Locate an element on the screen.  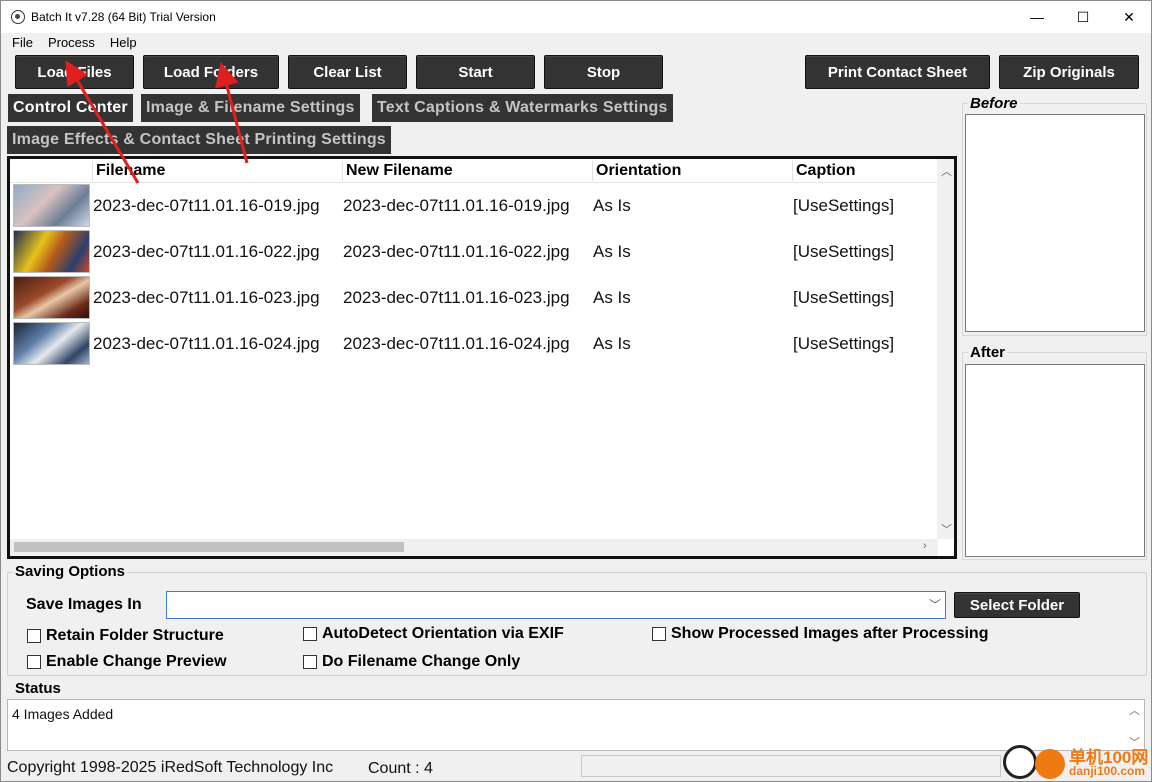
before-preview is located at coordinates (1055, 223).